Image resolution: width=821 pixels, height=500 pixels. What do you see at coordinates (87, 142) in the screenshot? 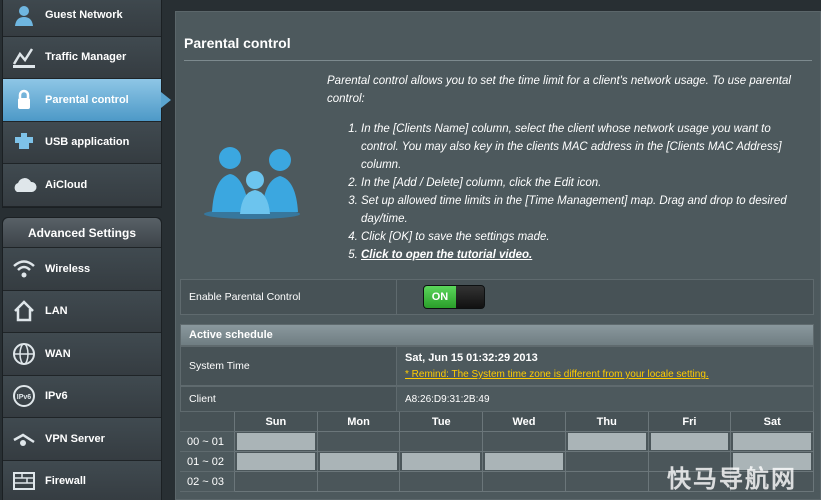
I see `sidebar-item-label: USB application` at bounding box center [87, 142].